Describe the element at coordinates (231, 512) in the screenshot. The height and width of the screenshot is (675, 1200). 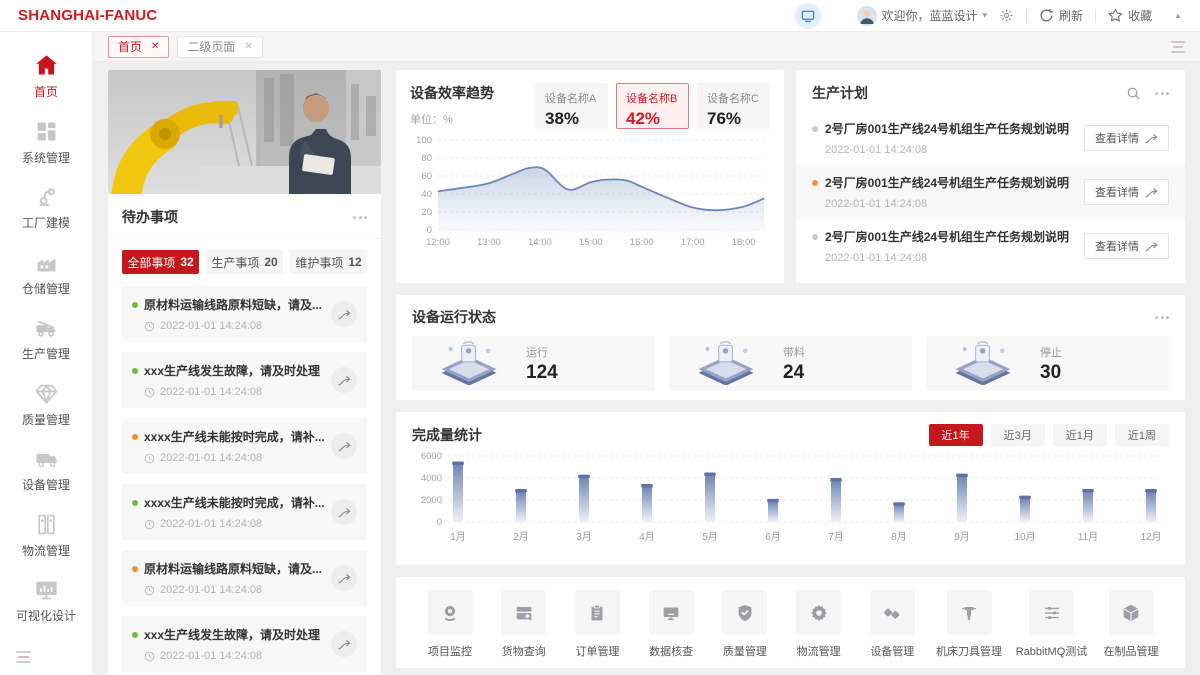
I see `todo-item-main: xxxx生产线未能按时完成，请补... 2022-01-01 14:24:08` at that location.